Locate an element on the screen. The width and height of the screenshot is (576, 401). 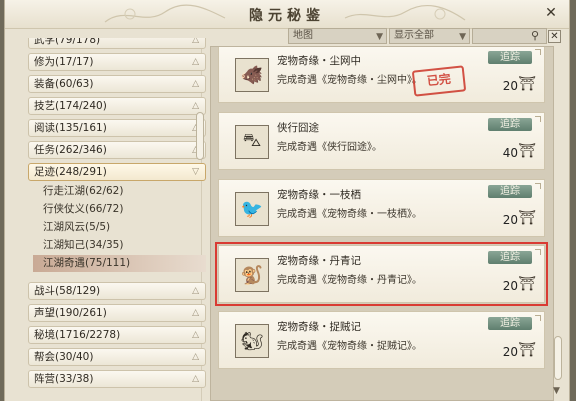
category-item: 足迹(248/291) ▽ is located at coordinates (117, 172).